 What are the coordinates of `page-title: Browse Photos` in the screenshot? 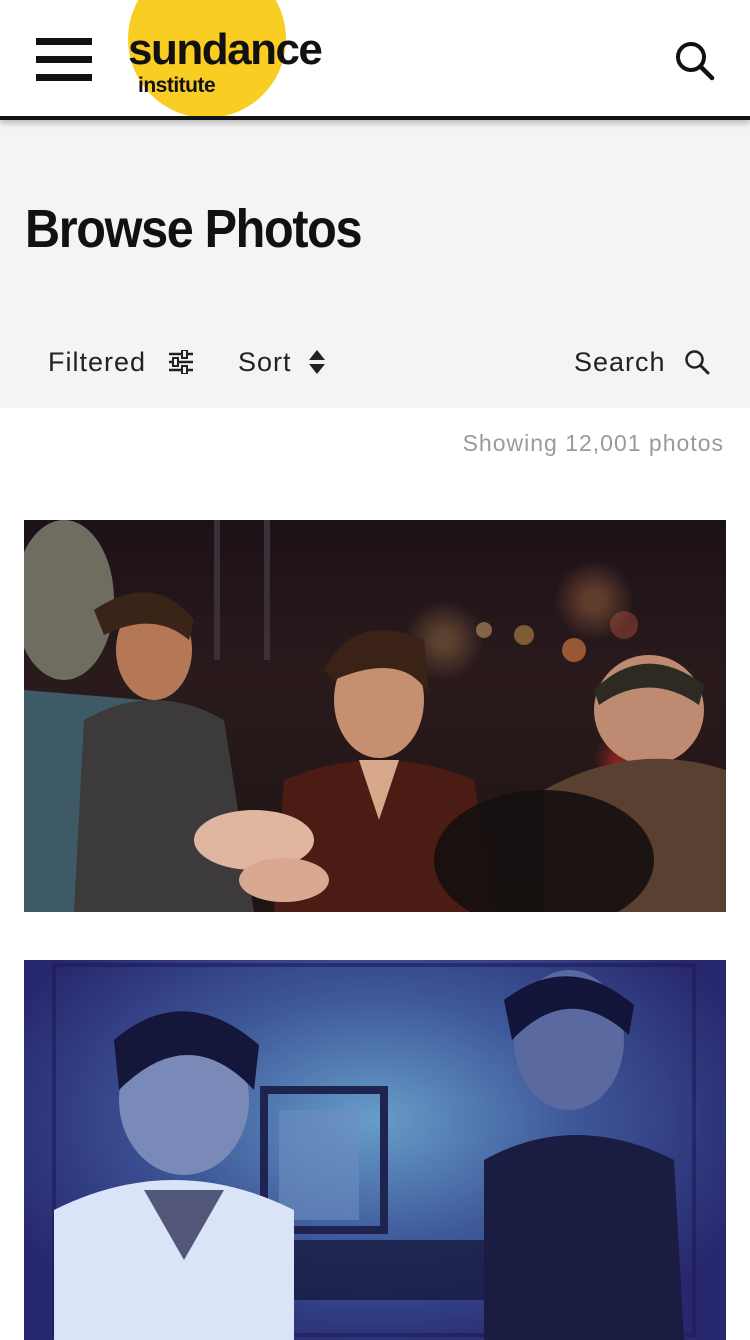 It's located at (194, 229).